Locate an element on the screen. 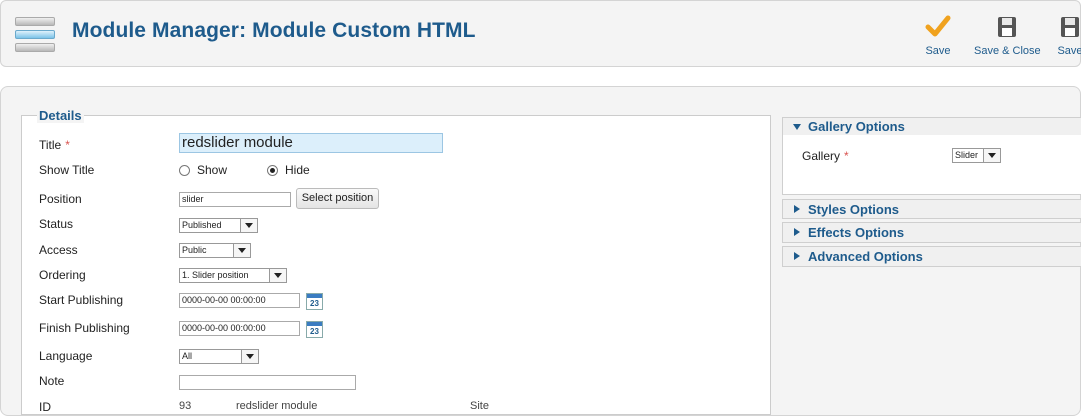  ordering-select: 1. Slider position is located at coordinates (233, 275).